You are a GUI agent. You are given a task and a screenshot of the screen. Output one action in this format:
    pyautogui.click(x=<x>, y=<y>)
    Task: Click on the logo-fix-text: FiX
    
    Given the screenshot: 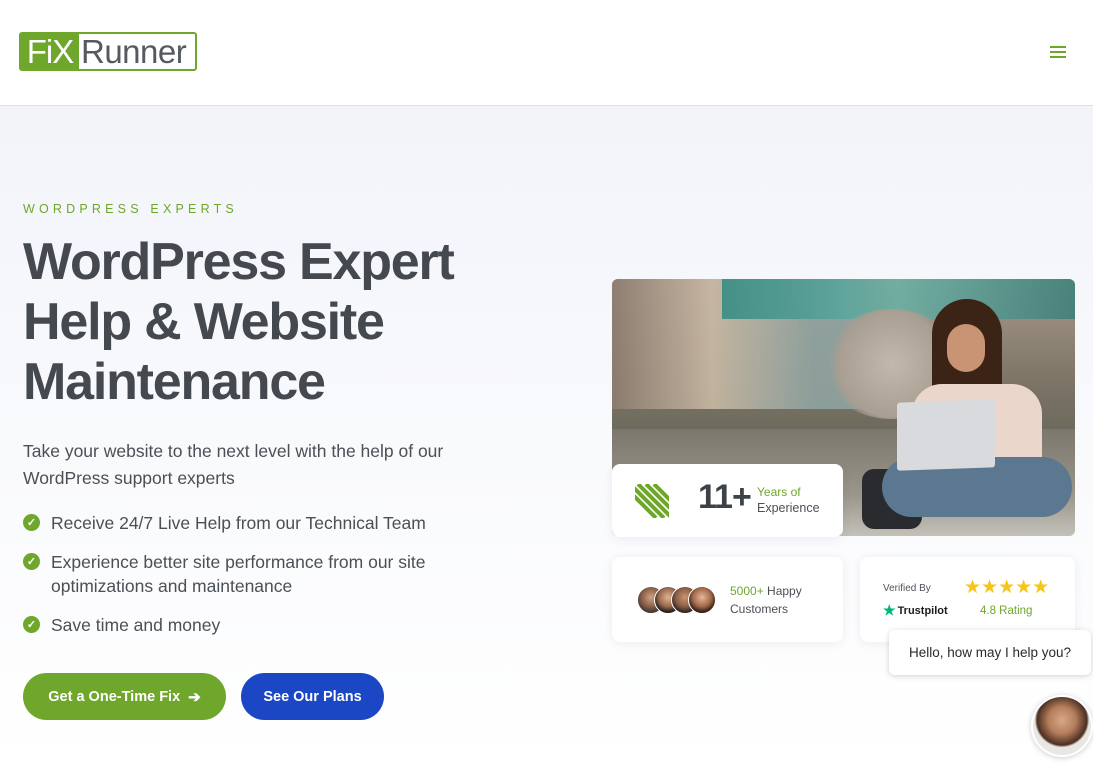 What is the action you would take?
    pyautogui.click(x=50, y=51)
    